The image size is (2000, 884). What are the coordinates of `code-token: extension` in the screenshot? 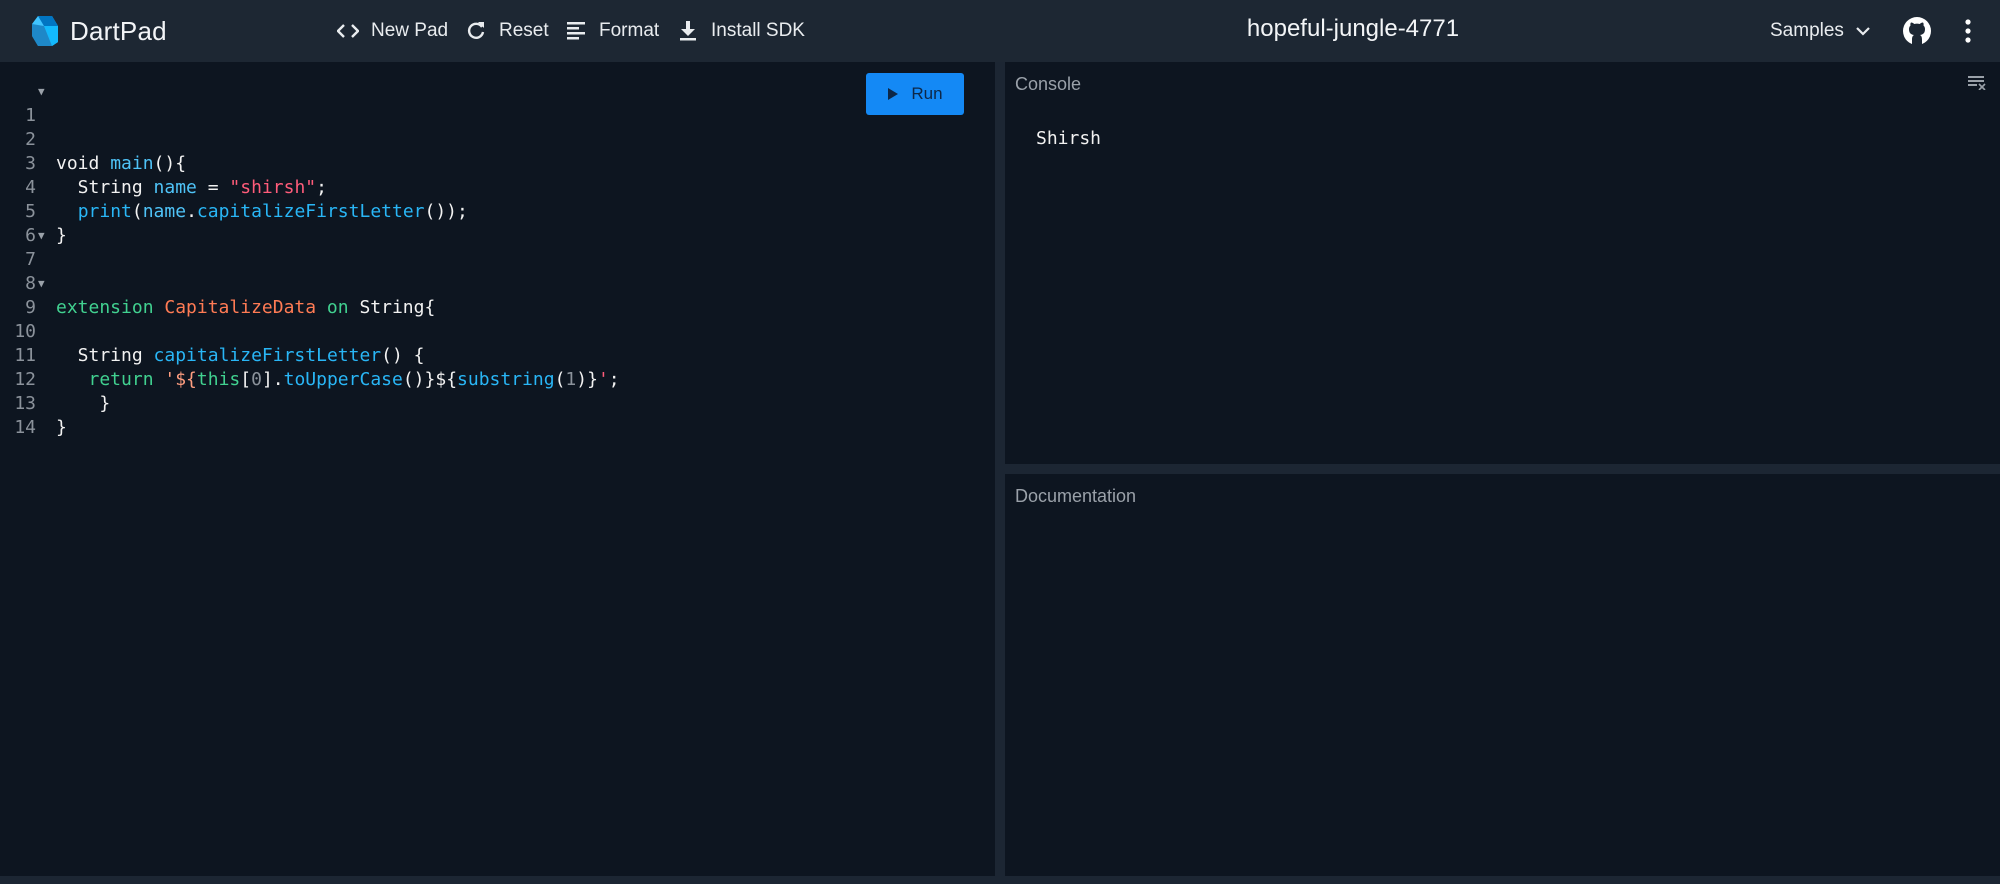 It's located at (110, 307).